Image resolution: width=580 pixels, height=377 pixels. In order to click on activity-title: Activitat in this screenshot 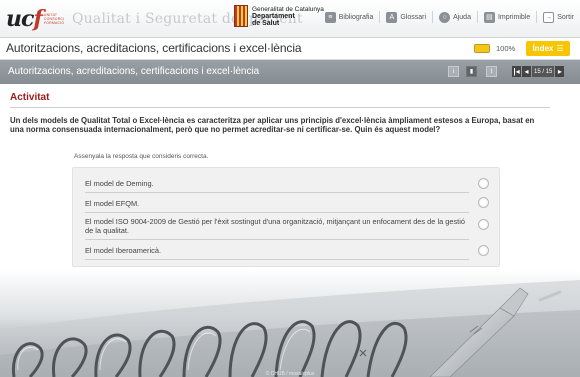, I will do `click(30, 97)`.